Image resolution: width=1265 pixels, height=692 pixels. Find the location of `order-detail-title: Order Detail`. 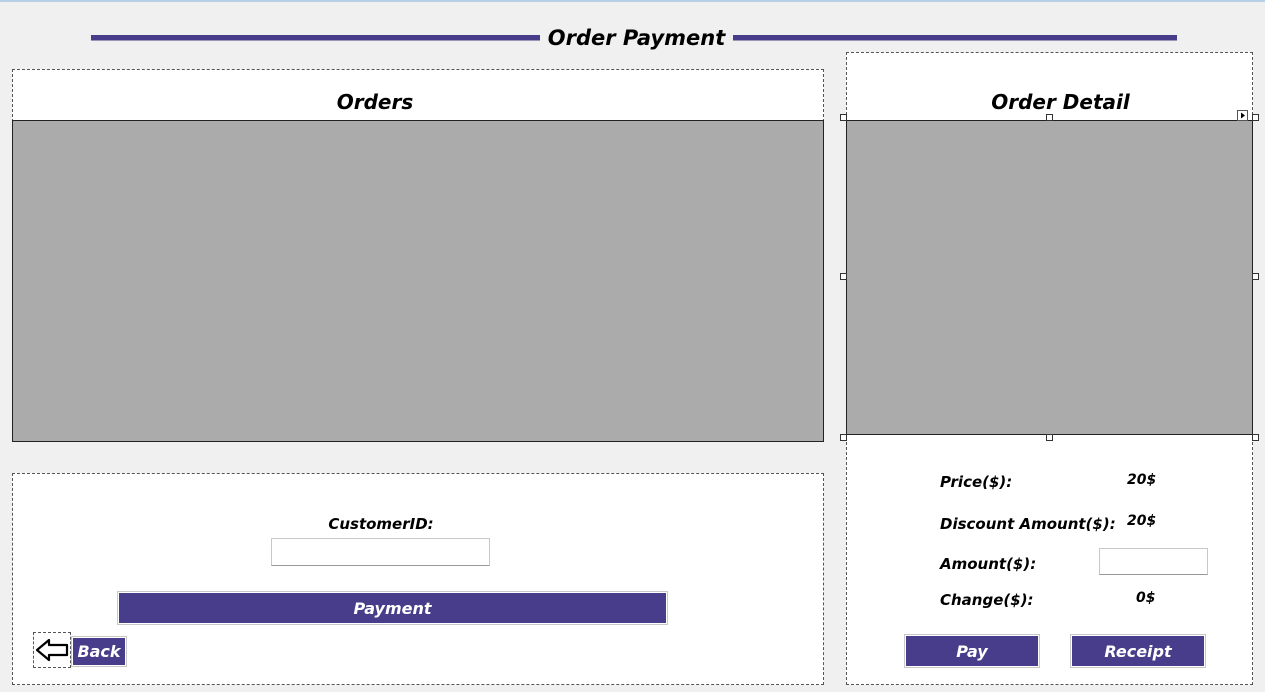

order-detail-title: Order Detail is located at coordinates (1060, 102).